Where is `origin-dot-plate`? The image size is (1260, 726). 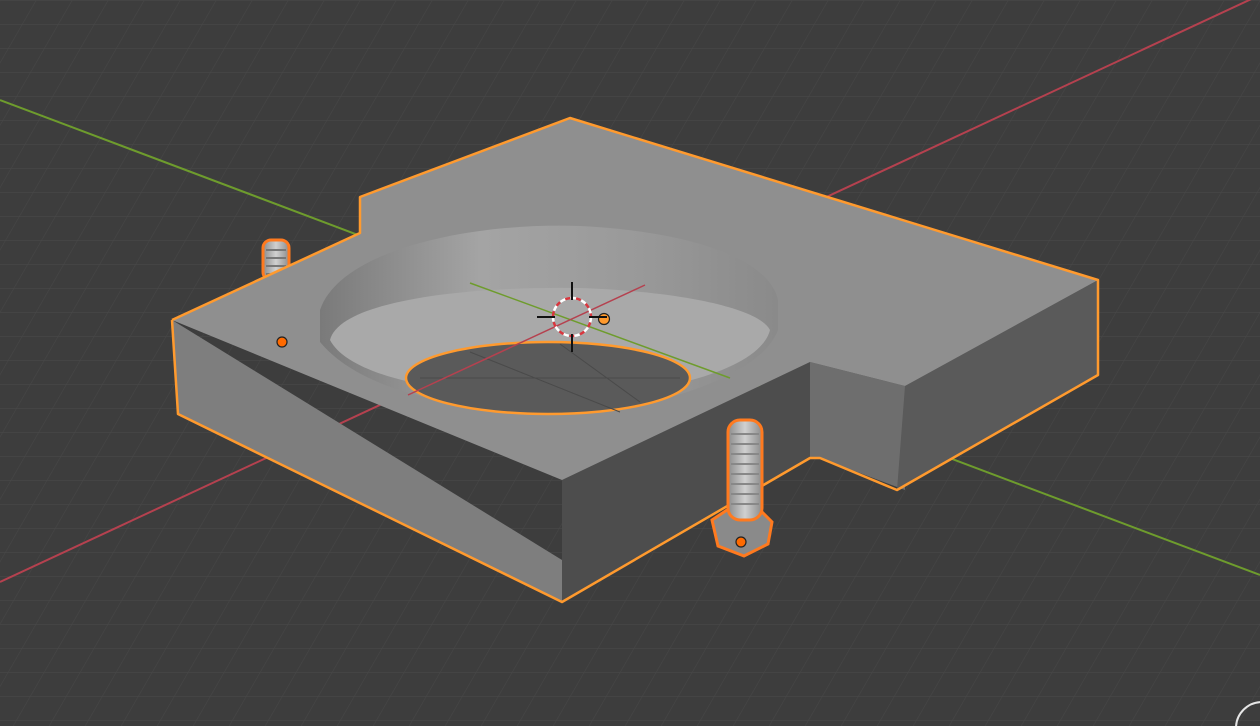
origin-dot-plate is located at coordinates (282, 342).